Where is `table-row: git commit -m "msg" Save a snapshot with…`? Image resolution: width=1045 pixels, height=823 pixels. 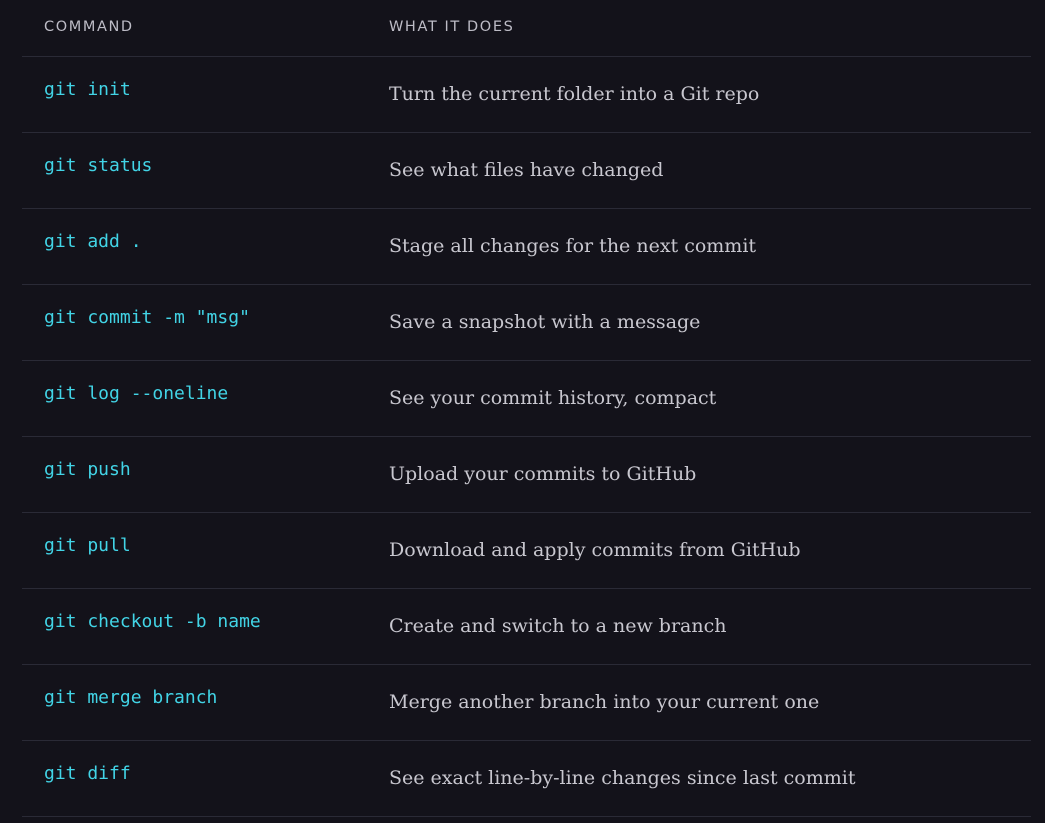
table-row: git commit -m "msg" Save a snapshot with… is located at coordinates (526, 323).